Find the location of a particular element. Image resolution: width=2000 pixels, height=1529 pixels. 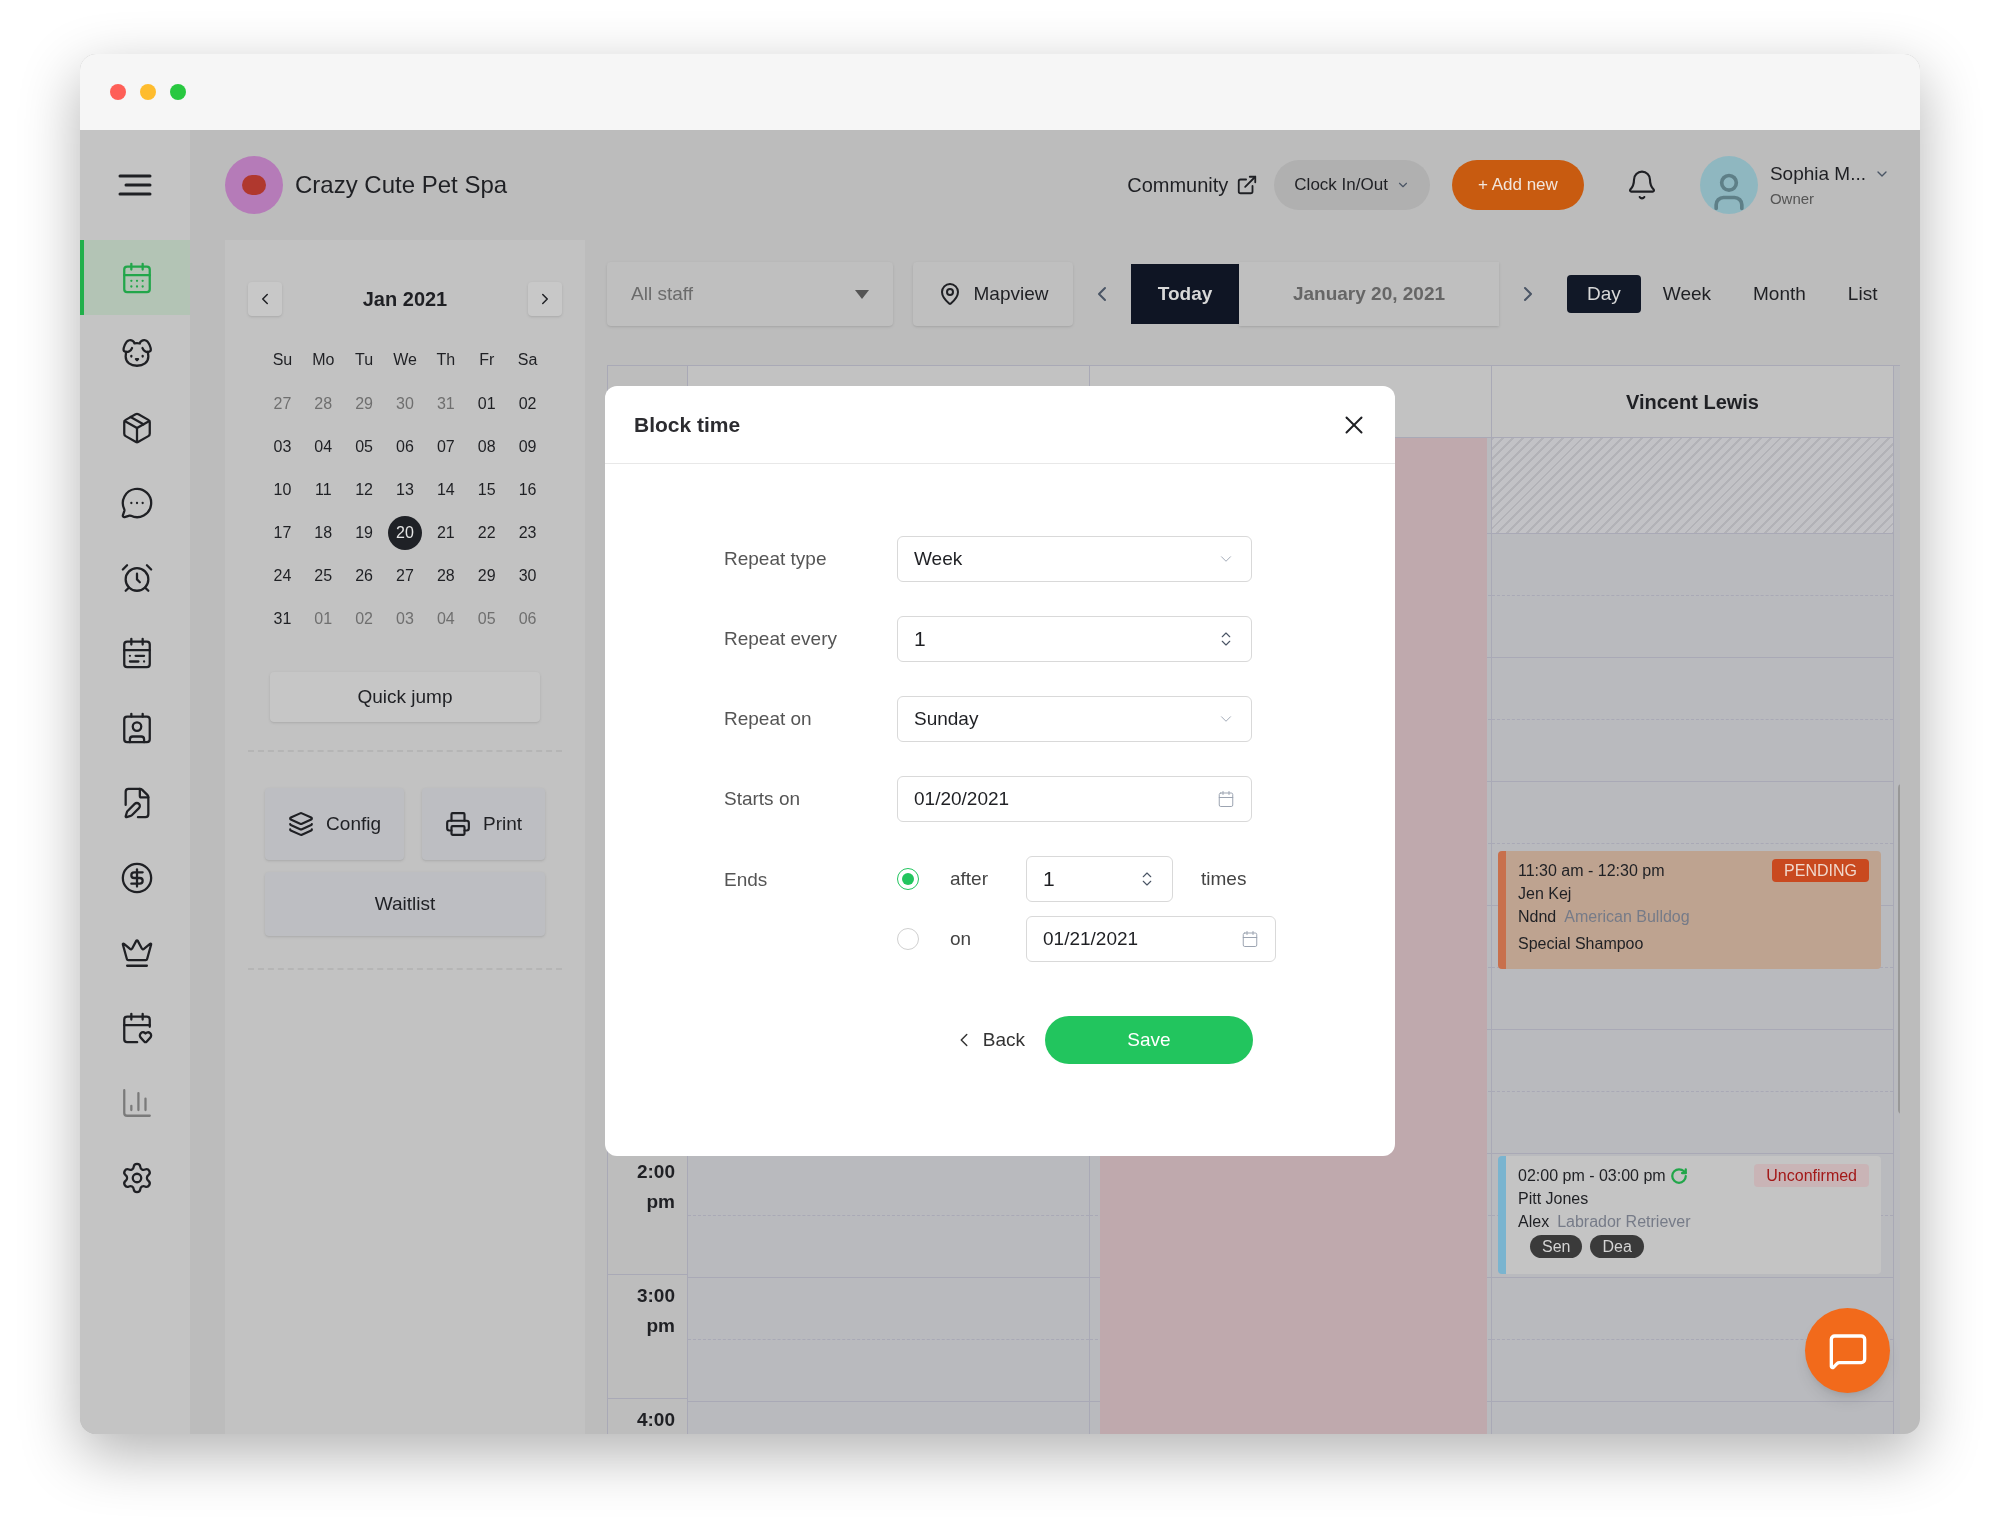

calendar-day: 16 is located at coordinates (527, 489).